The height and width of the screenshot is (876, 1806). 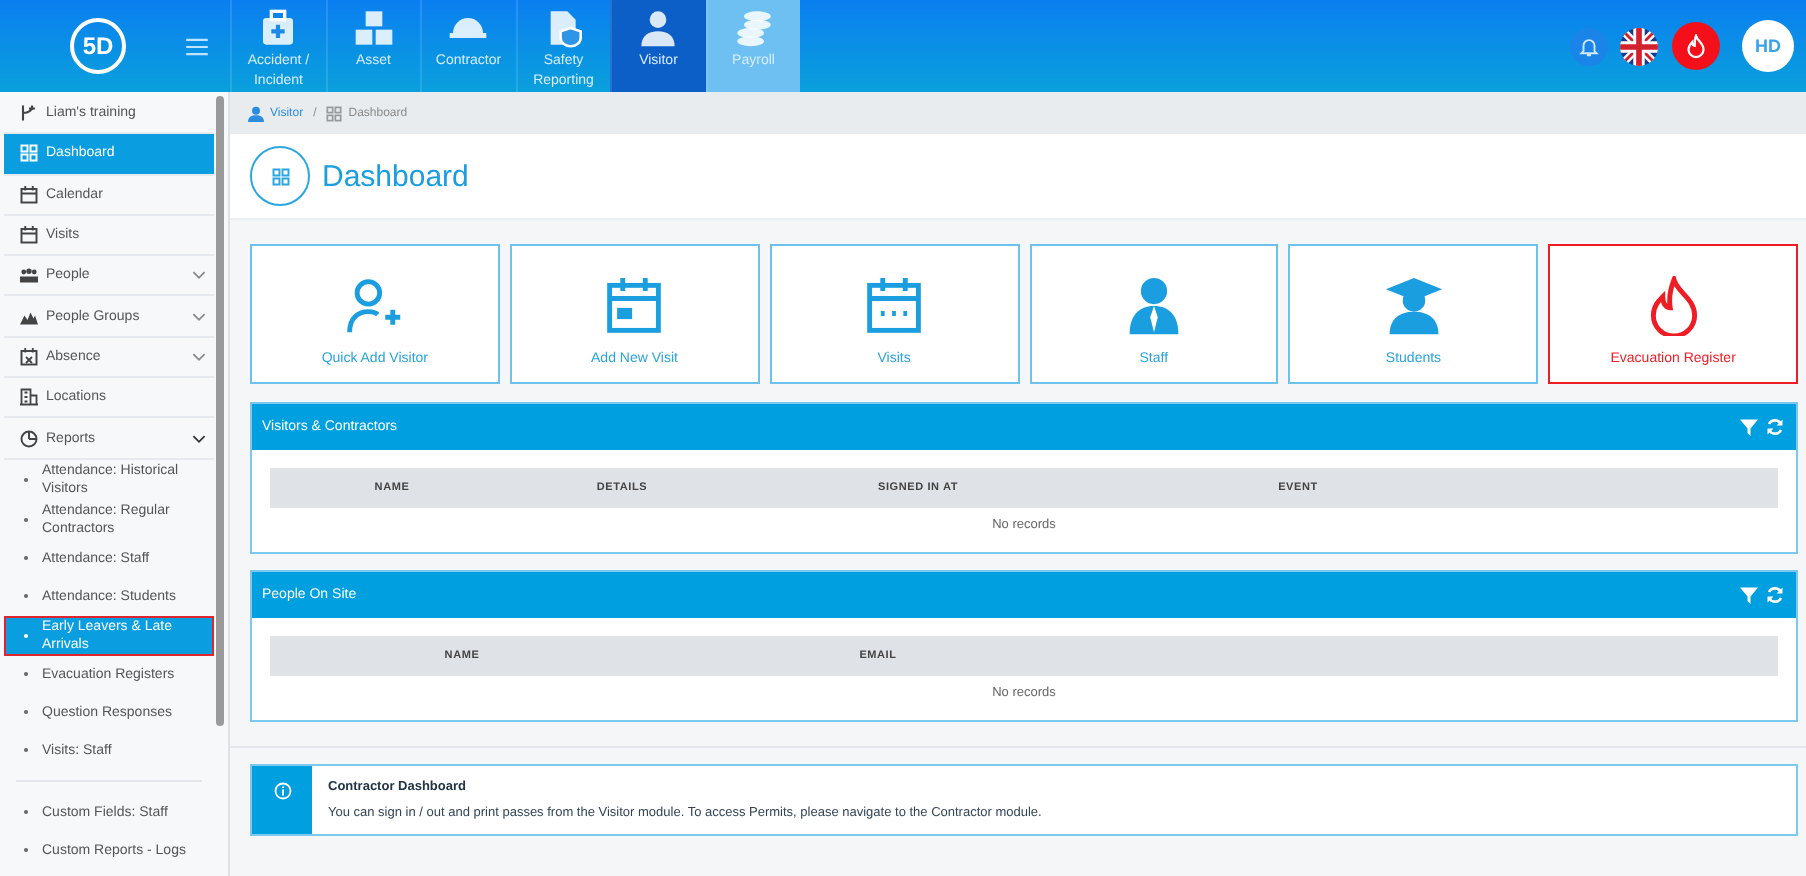 I want to click on clock-icon, so click(x=29, y=438).